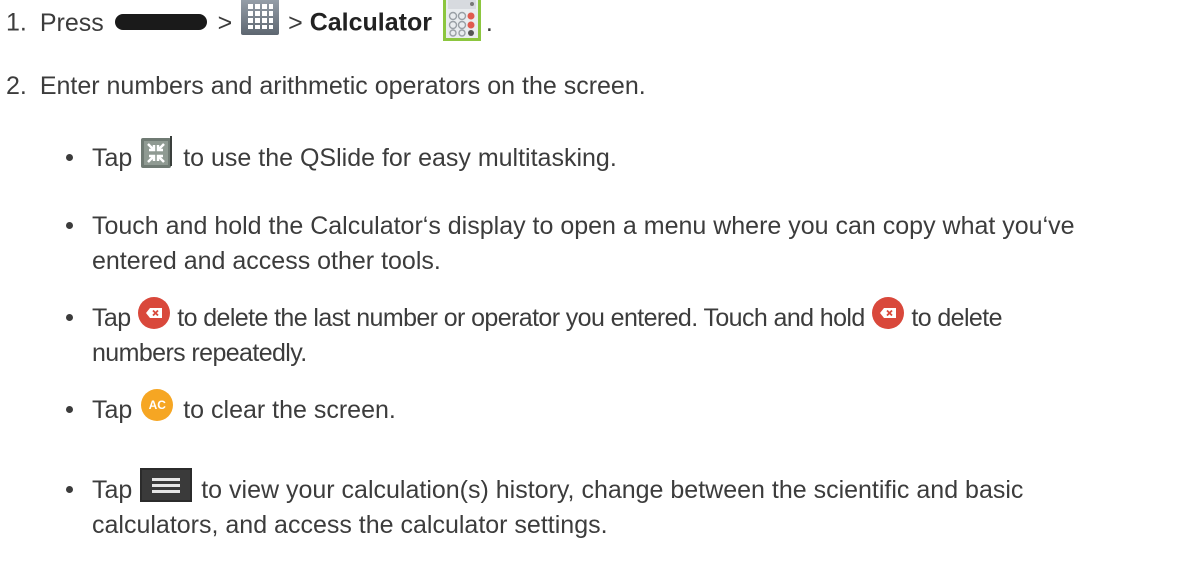  I want to click on list-item-hold-line2: entered and access other tools., so click(266, 261).